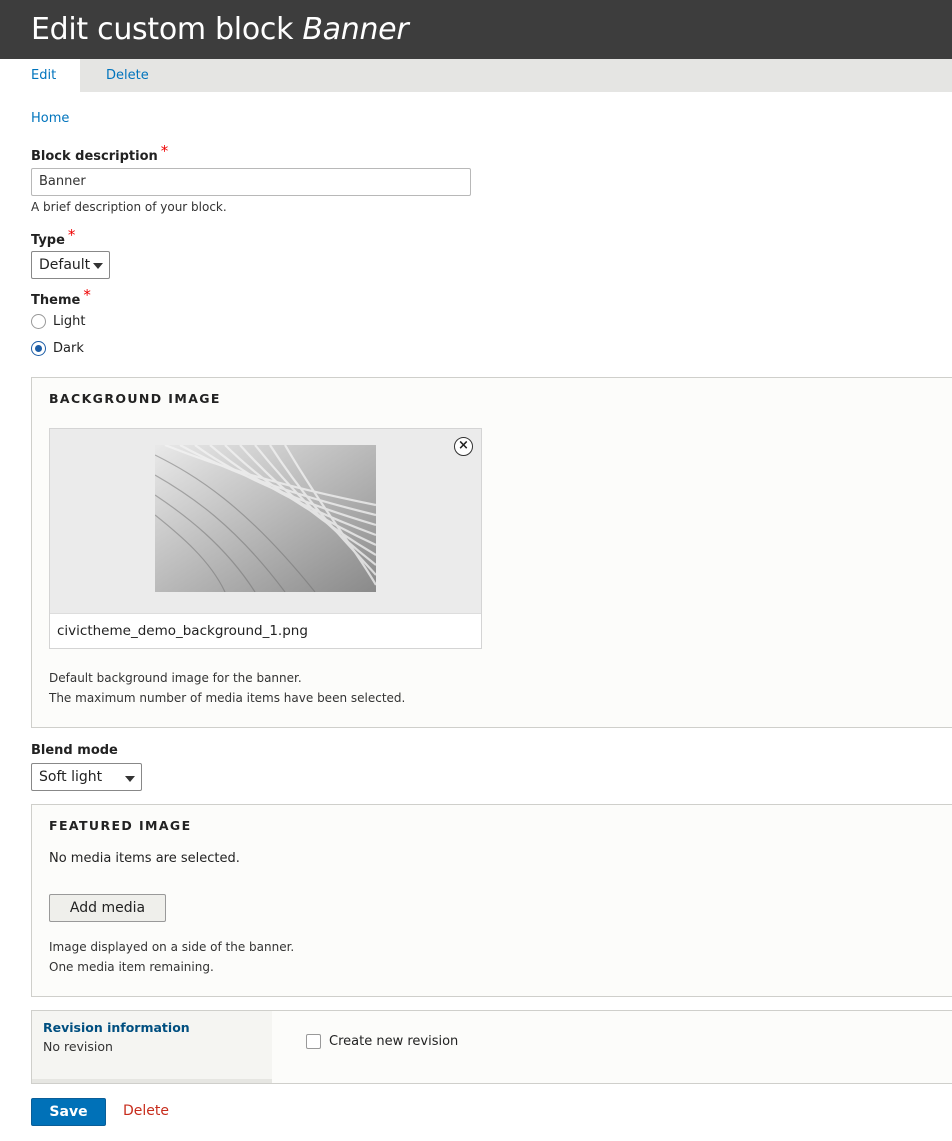  I want to click on remove-media-button: ×, so click(463, 446).